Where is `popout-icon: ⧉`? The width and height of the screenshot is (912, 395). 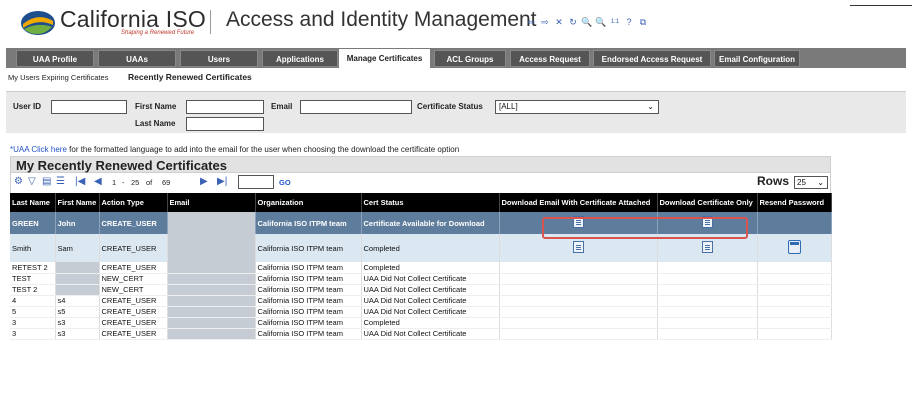
popout-icon: ⧉ is located at coordinates (643, 22).